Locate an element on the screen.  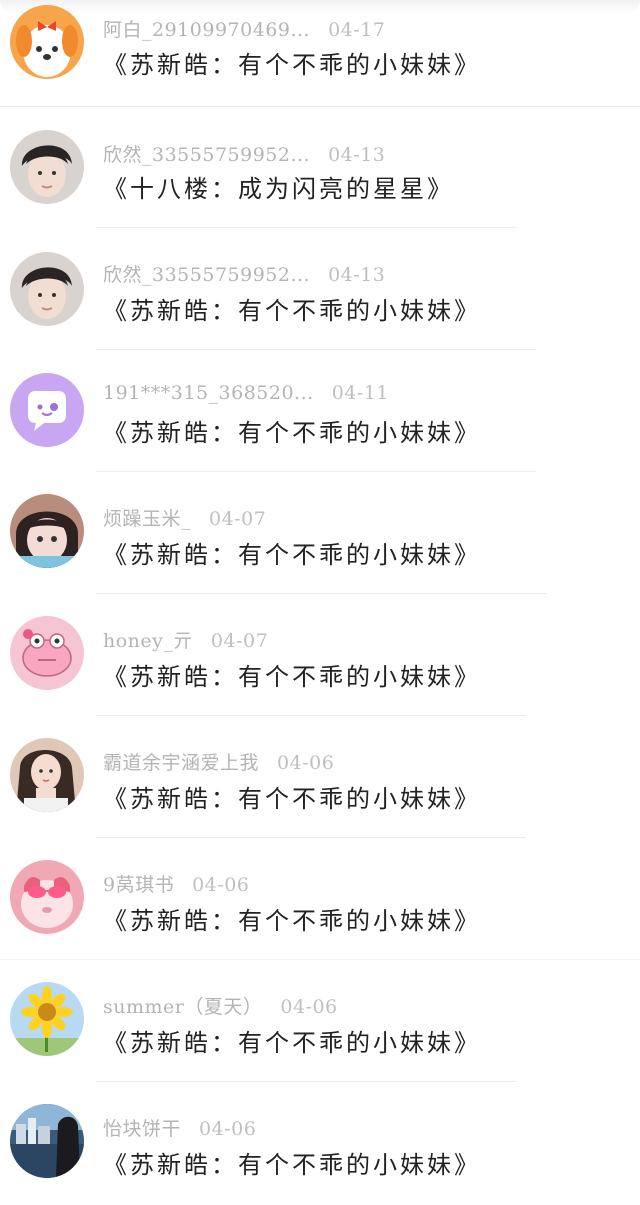
list-item: 烦躁玉米_ 04-07 《苏新皓：有个不乖的小妹妹》 is located at coordinates (320, 534).